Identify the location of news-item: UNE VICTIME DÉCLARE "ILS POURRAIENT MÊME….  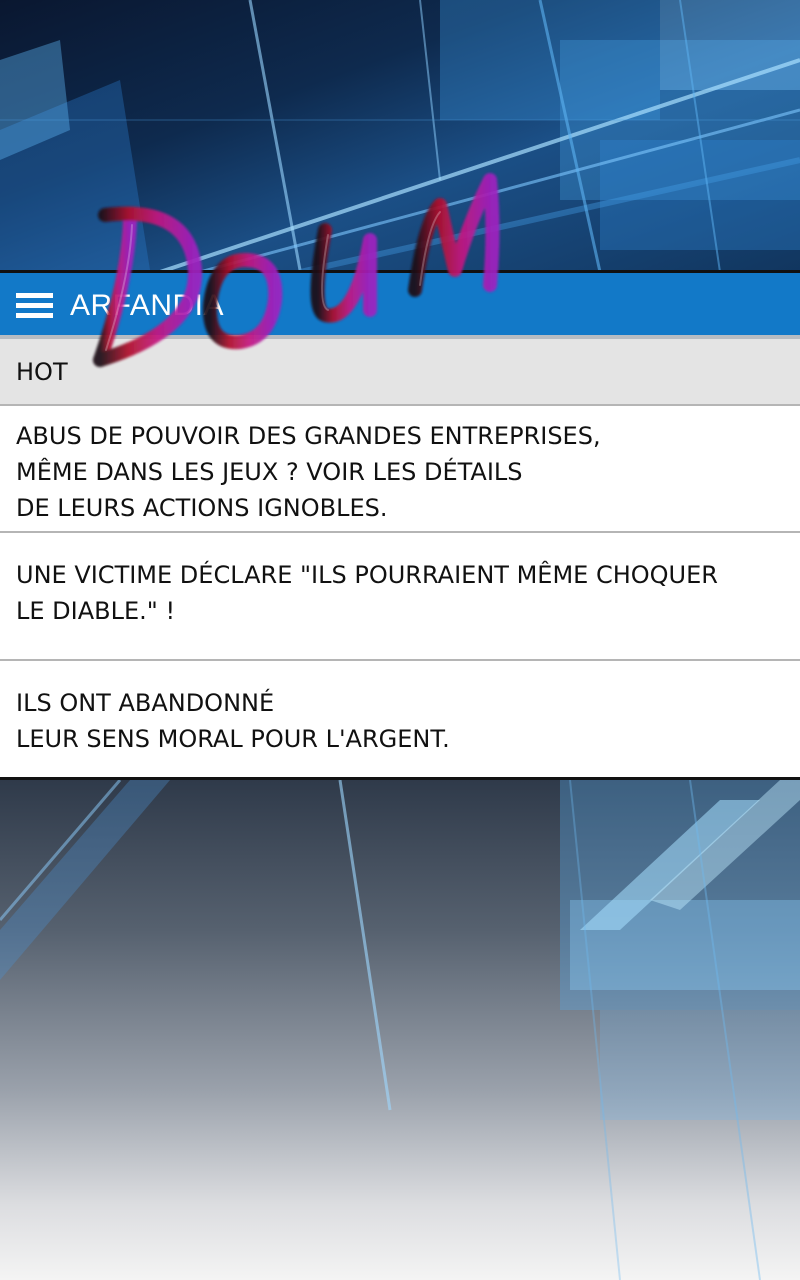
(400, 597).